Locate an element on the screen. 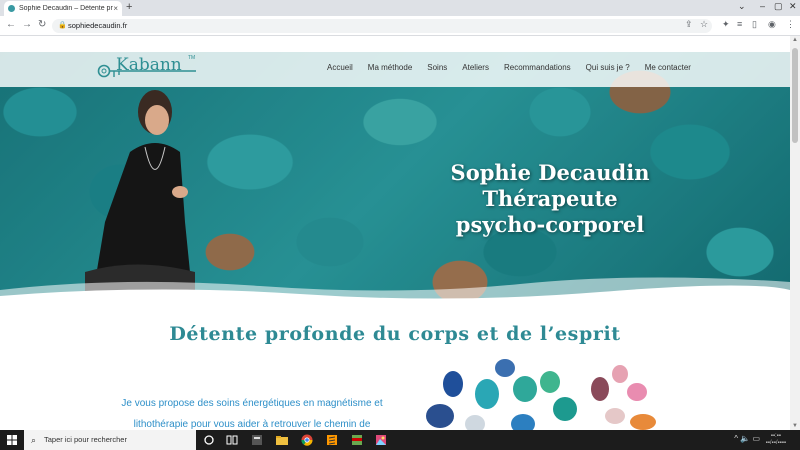  hero-role-line2: psycho-corporel is located at coordinates (550, 224).